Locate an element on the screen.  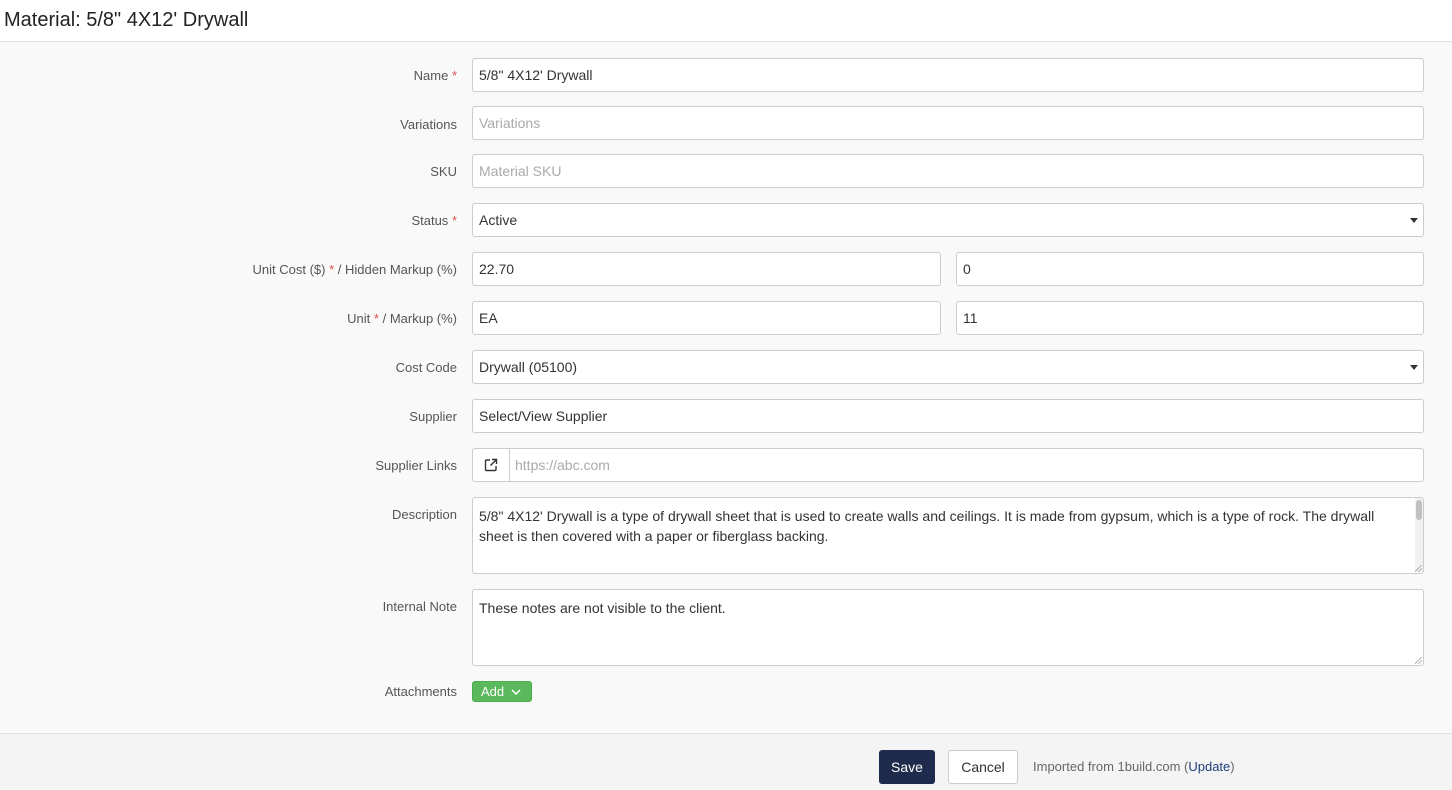
internal-note-label: Internal Note is located at coordinates (419, 606).